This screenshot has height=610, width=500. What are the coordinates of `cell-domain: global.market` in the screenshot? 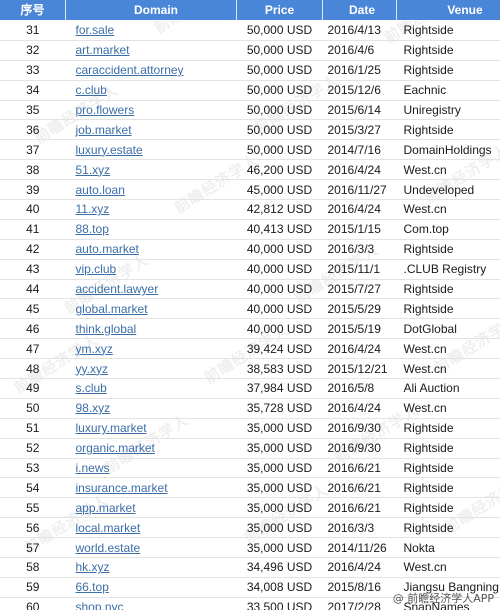 It's located at (151, 309).